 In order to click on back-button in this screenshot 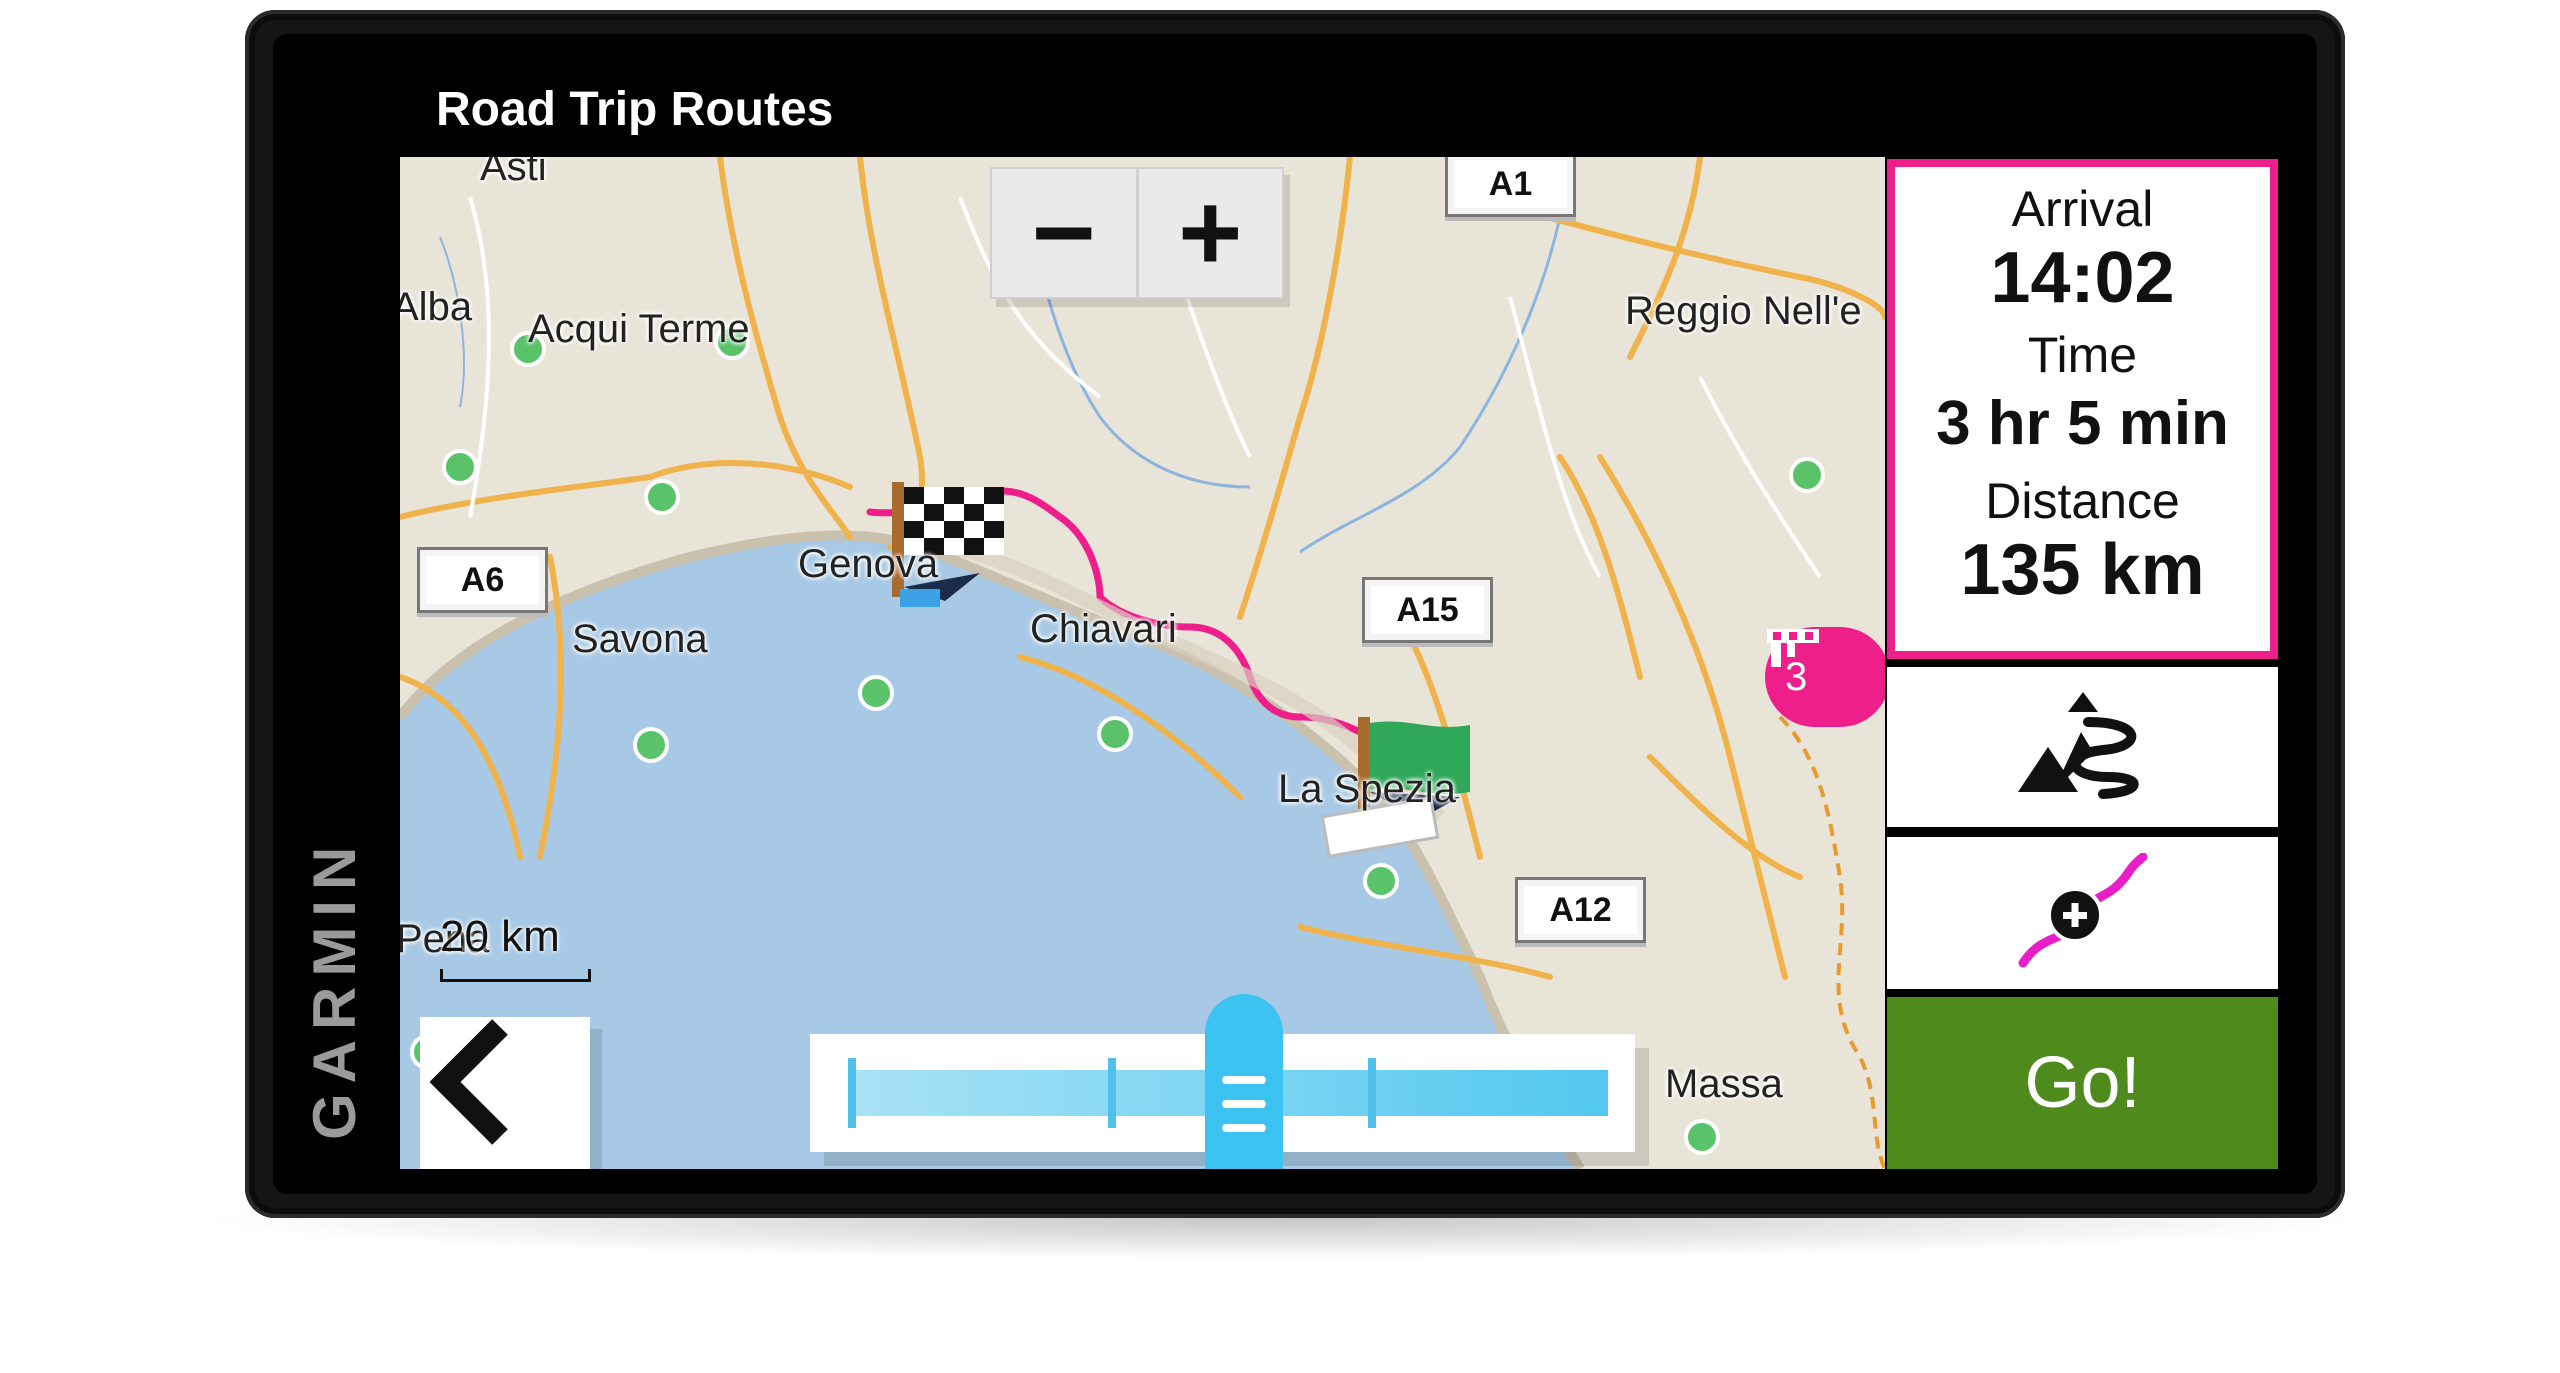, I will do `click(505, 1093)`.